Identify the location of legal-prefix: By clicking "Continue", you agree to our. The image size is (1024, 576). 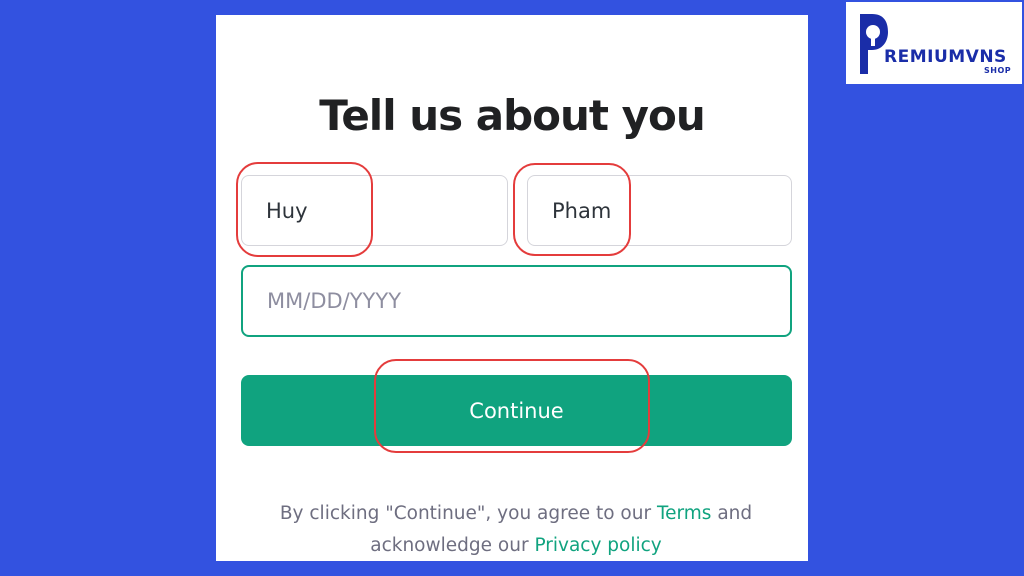
(468, 513).